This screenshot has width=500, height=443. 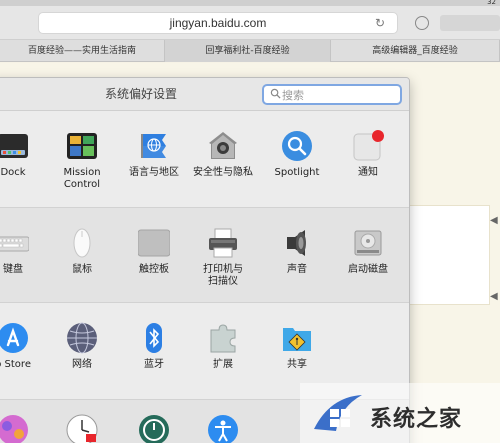 I want to click on pref-printers-scanners: 打印机与 扫描仪, so click(x=223, y=257).